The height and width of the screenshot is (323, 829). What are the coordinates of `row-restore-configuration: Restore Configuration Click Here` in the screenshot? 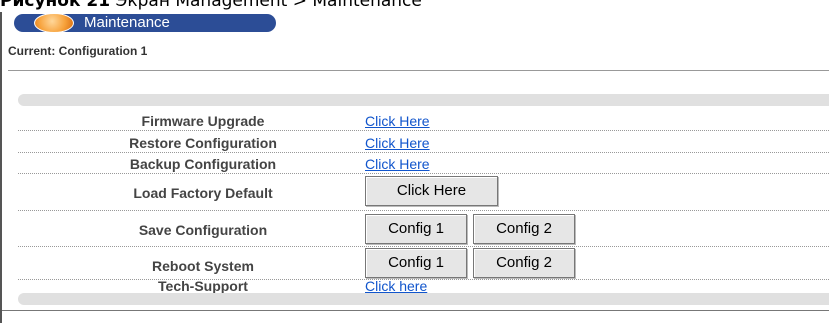 It's located at (423, 142).